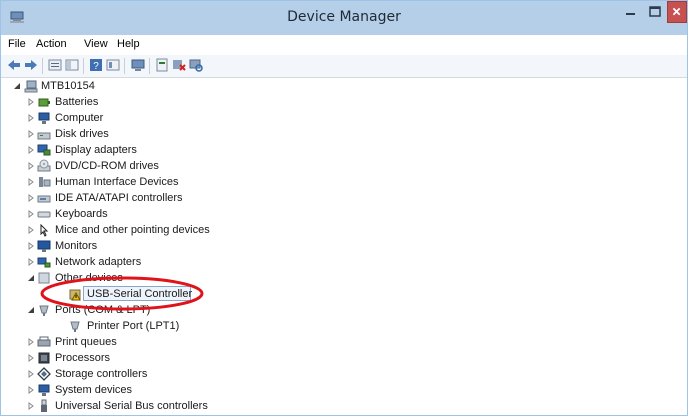  I want to click on menu-file: File, so click(17, 44).